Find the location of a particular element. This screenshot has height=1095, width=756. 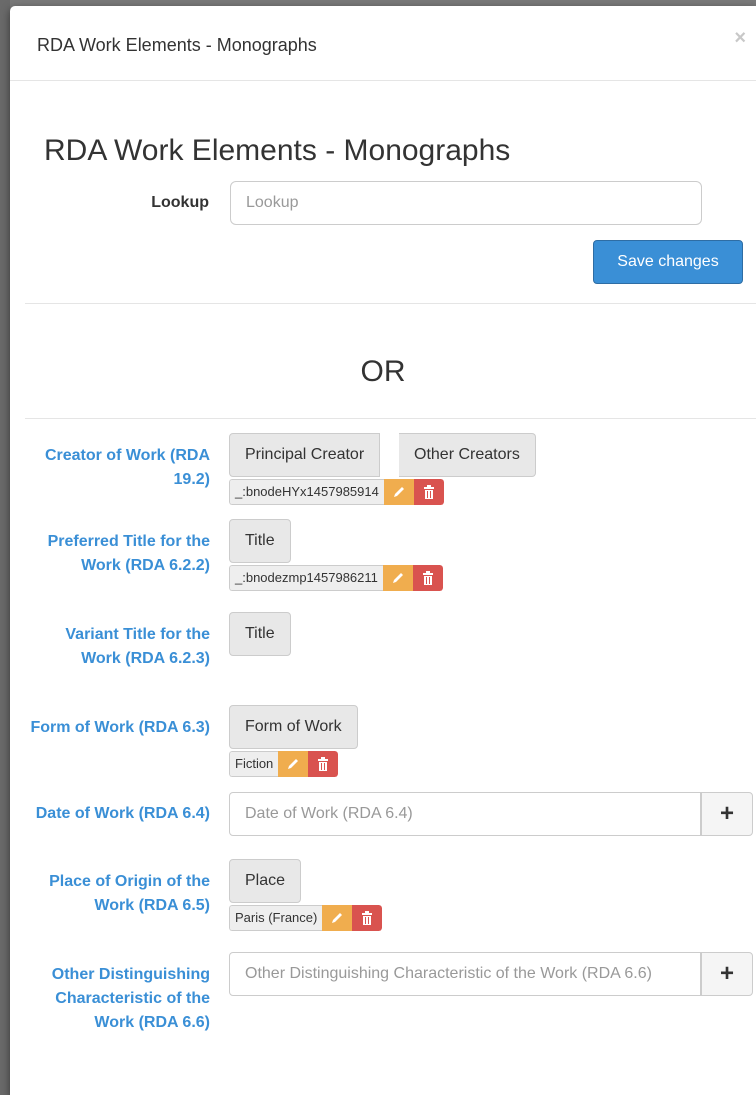

variant-title-button: Title is located at coordinates (260, 634).